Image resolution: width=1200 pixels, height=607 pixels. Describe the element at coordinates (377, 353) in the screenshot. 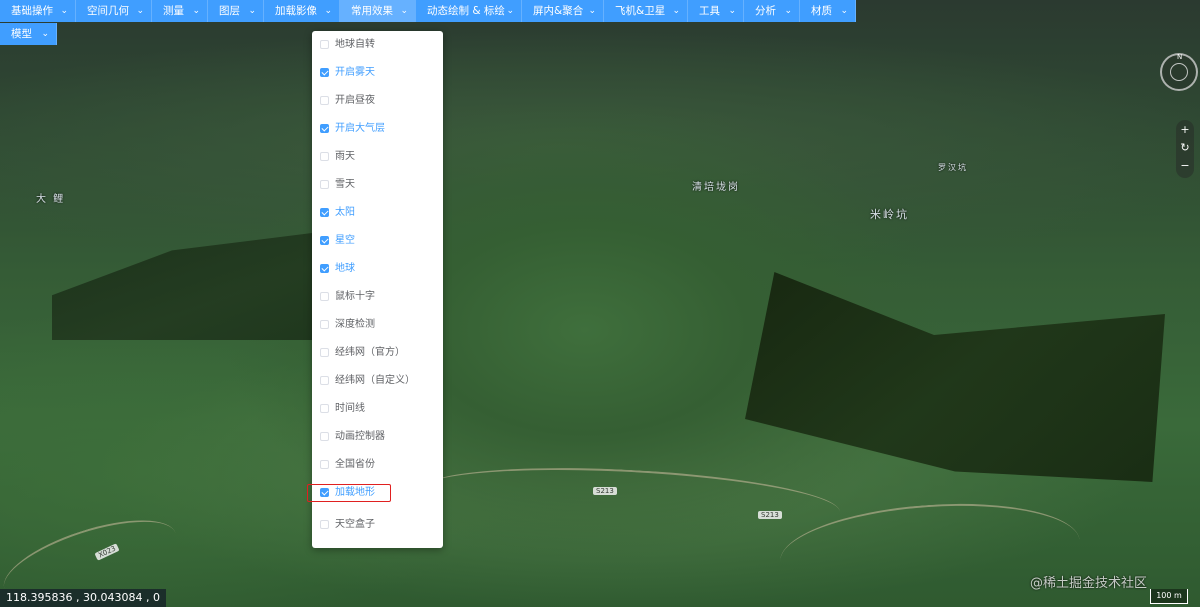

I see `effect-option-graticule-official: 经纬网（官方）` at that location.